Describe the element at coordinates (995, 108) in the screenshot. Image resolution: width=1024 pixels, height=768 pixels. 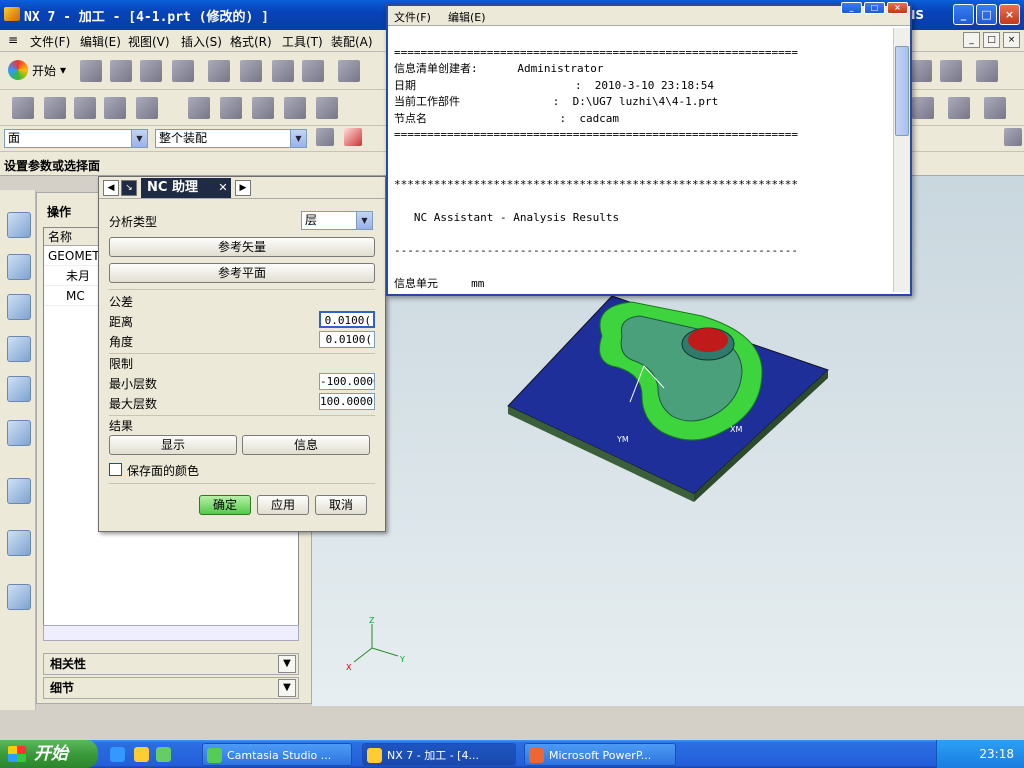
I see `cancel-tool-icon` at that location.